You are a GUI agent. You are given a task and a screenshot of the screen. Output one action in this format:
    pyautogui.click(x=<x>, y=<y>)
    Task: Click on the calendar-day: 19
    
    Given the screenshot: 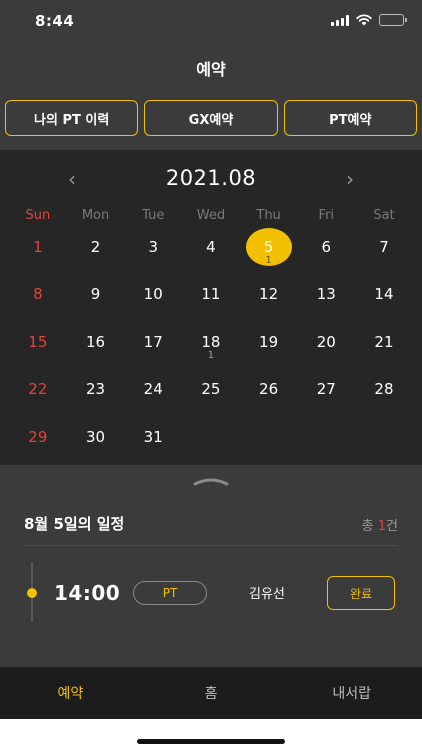 What is the action you would take?
    pyautogui.click(x=269, y=346)
    